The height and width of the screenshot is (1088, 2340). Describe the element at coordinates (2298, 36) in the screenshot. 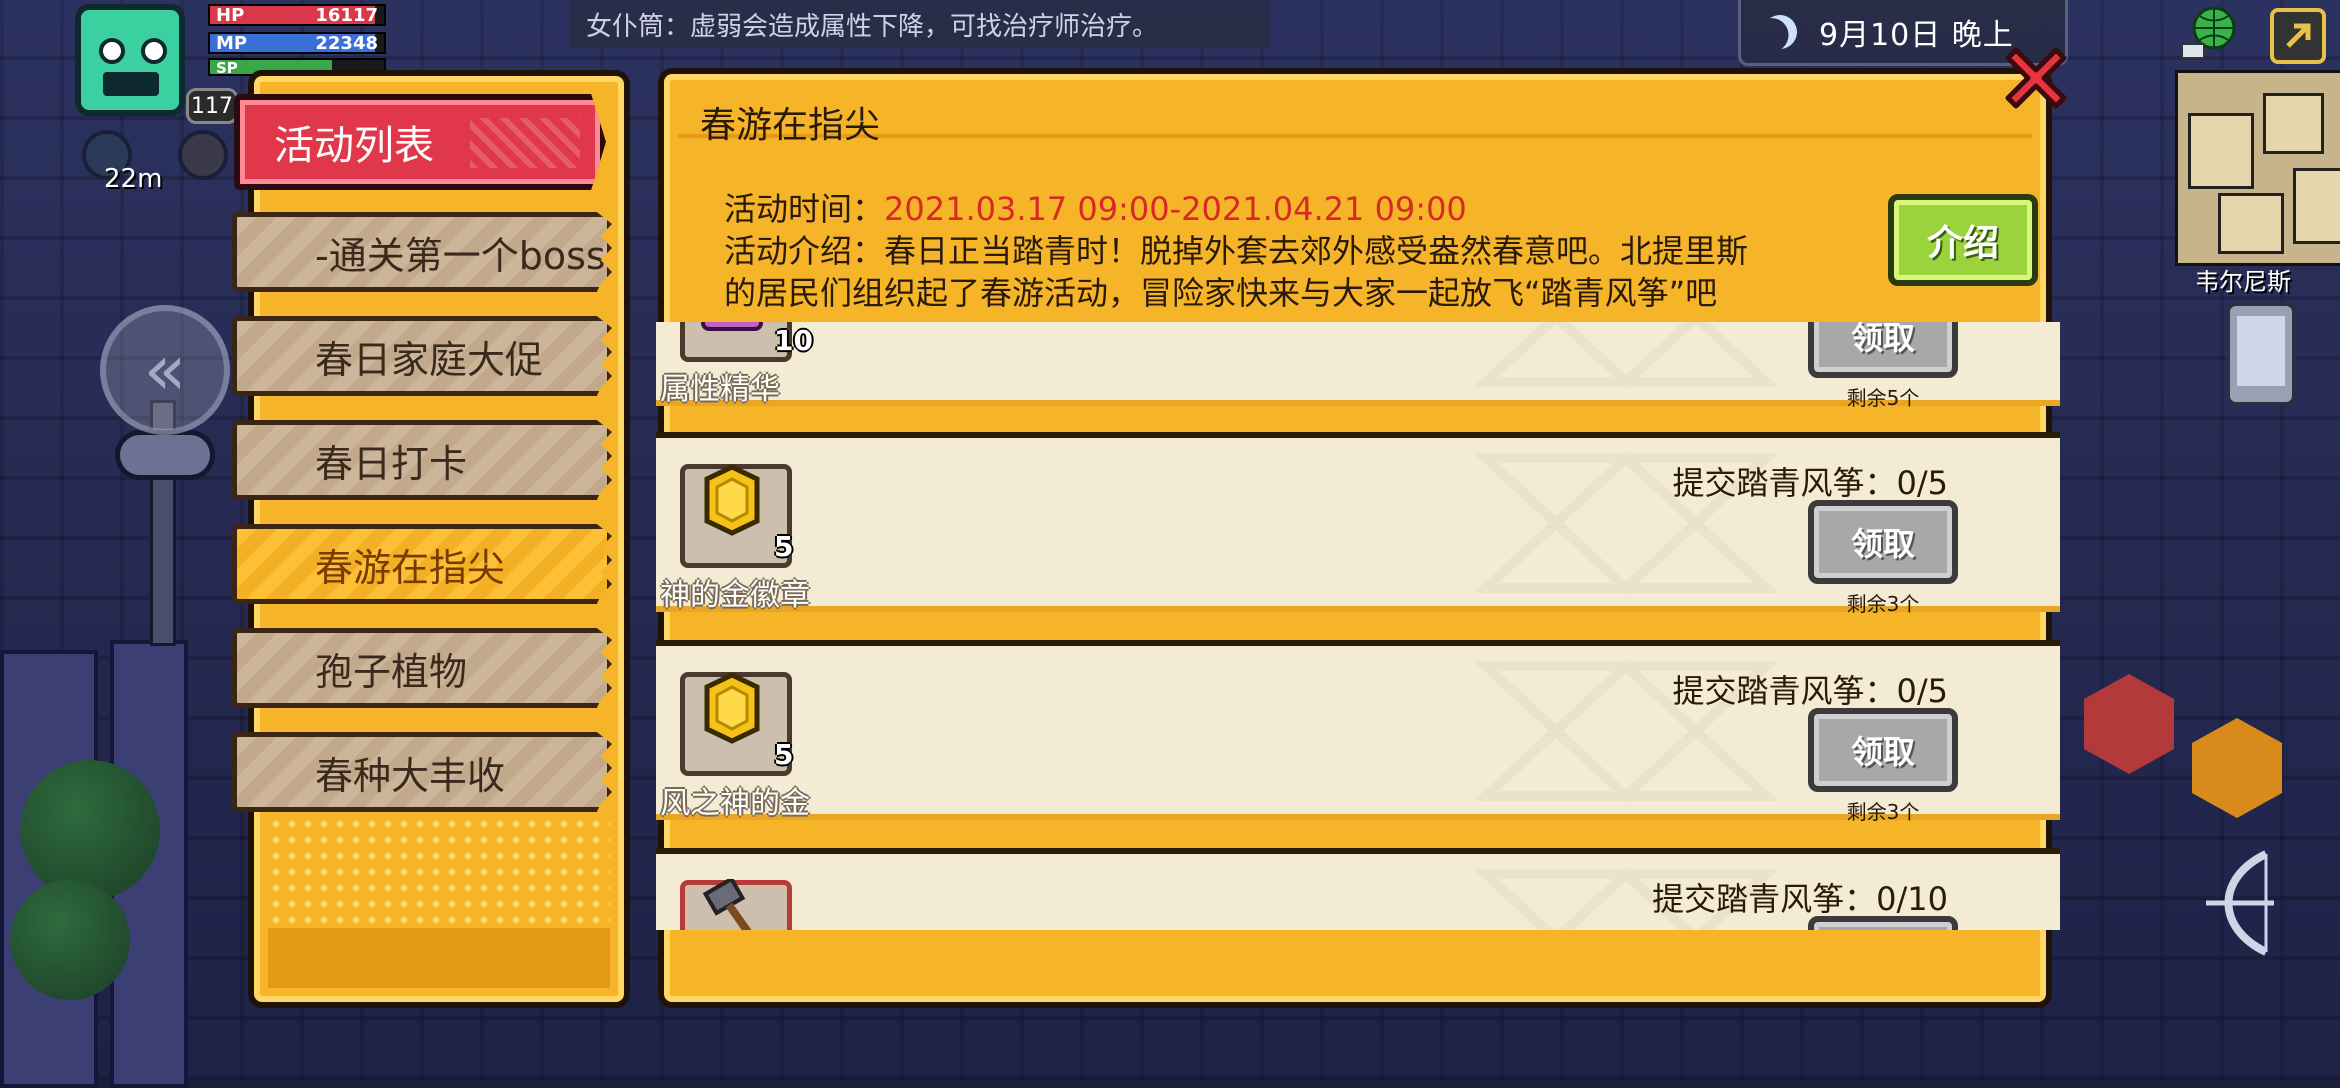

I see `exit-icon` at that location.